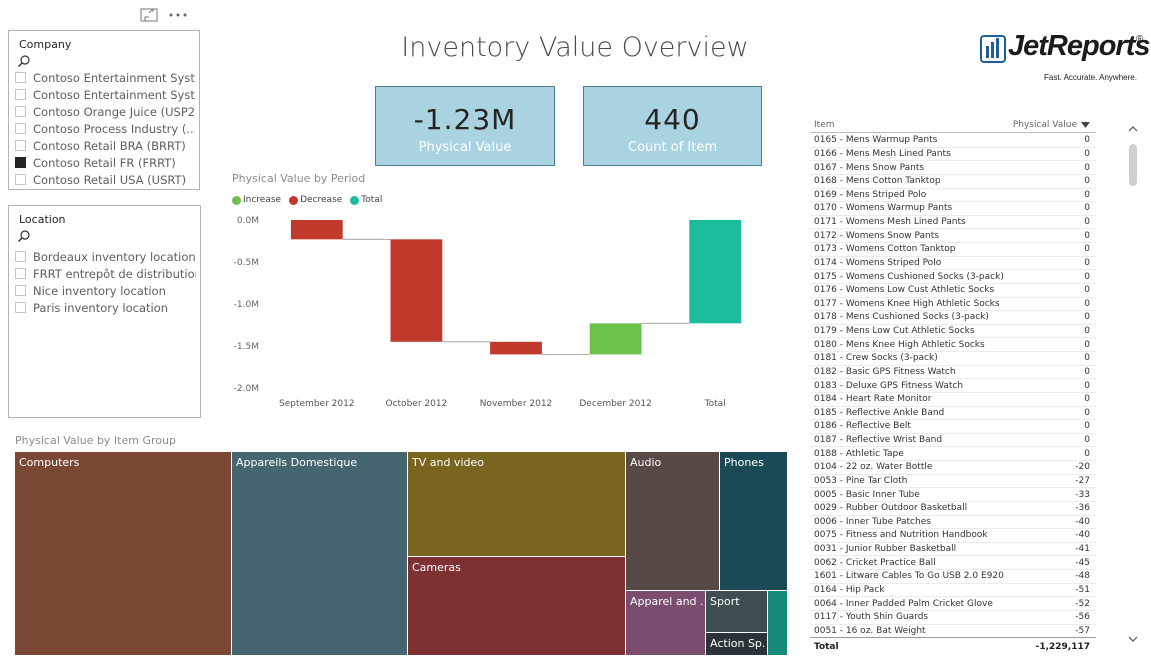  What do you see at coordinates (953, 141) in the screenshot?
I see `table-row: 0165 - Mens Warmup Pants 0` at bounding box center [953, 141].